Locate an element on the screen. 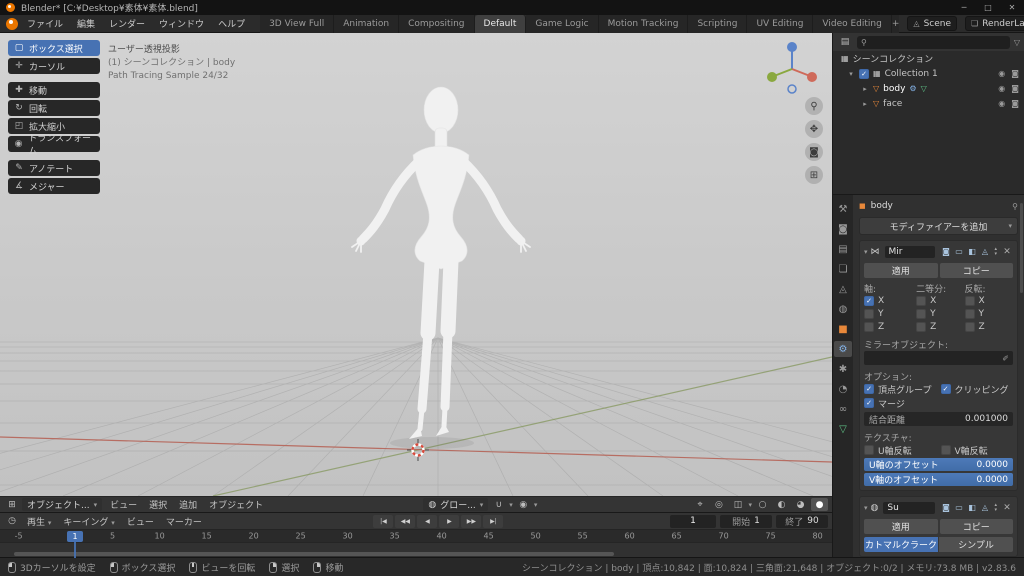 The height and width of the screenshot is (576, 1024). bisect-x-checkbox is located at coordinates (921, 300).